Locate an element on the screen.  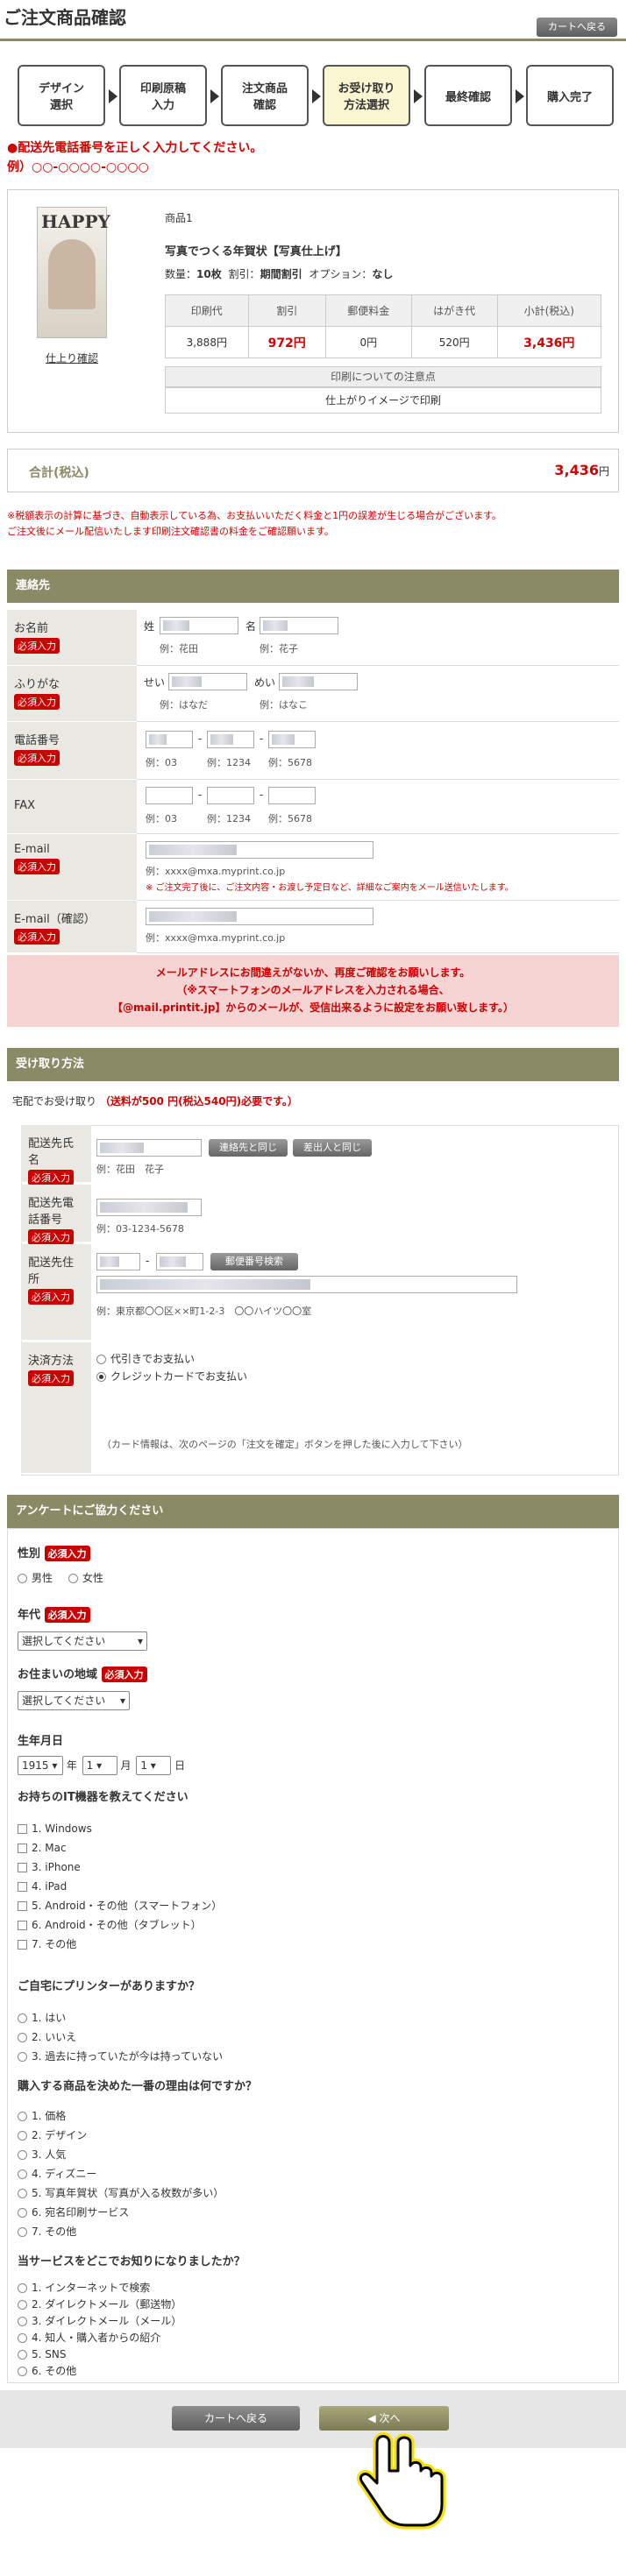
printer-radio: 3. 過去に持っていたが今は持っていない is located at coordinates (120, 2056).